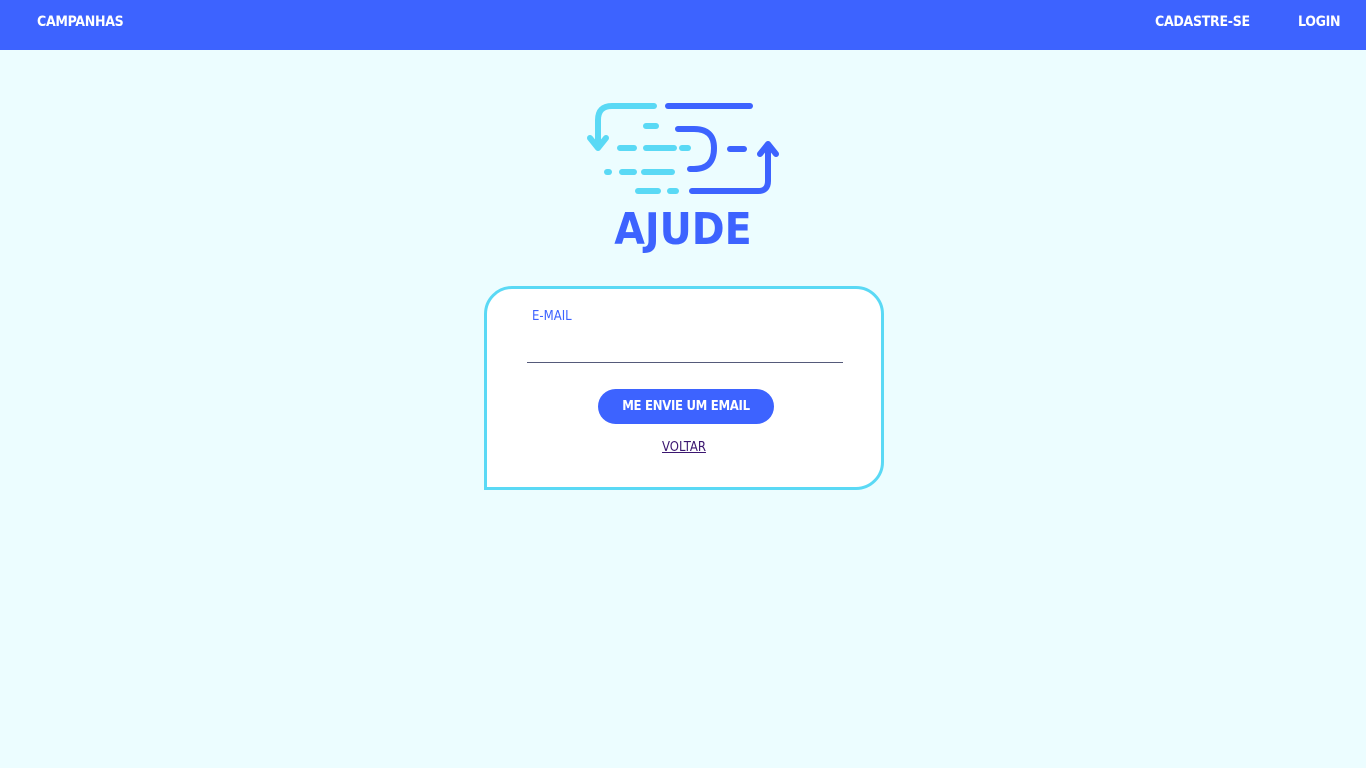 The height and width of the screenshot is (768, 1366). What do you see at coordinates (552, 316) in the screenshot?
I see `email-label: E-MAIL` at bounding box center [552, 316].